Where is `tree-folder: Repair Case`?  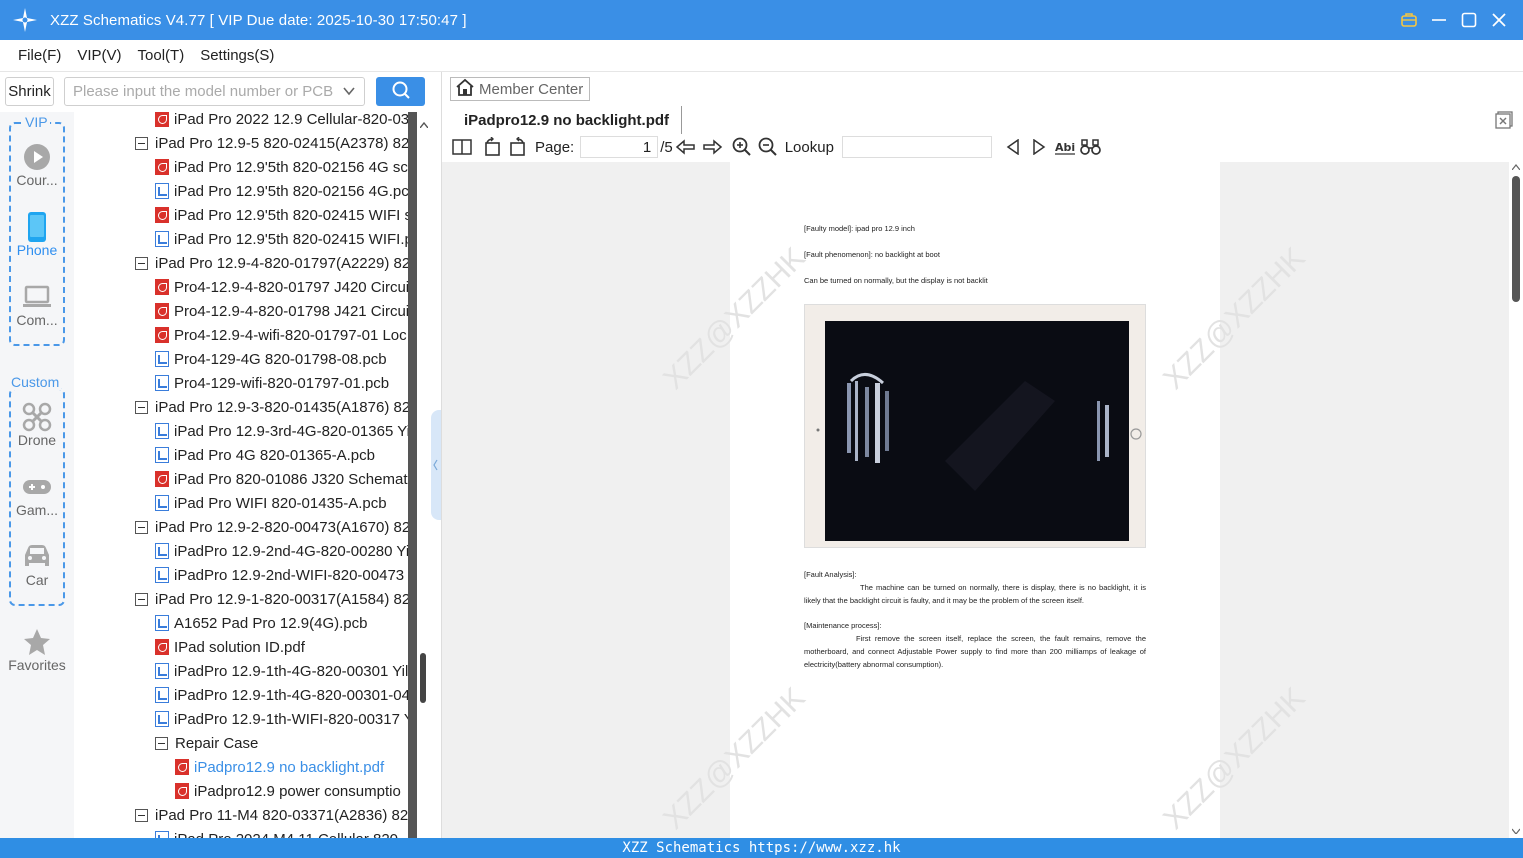 tree-folder: Repair Case is located at coordinates (206, 743).